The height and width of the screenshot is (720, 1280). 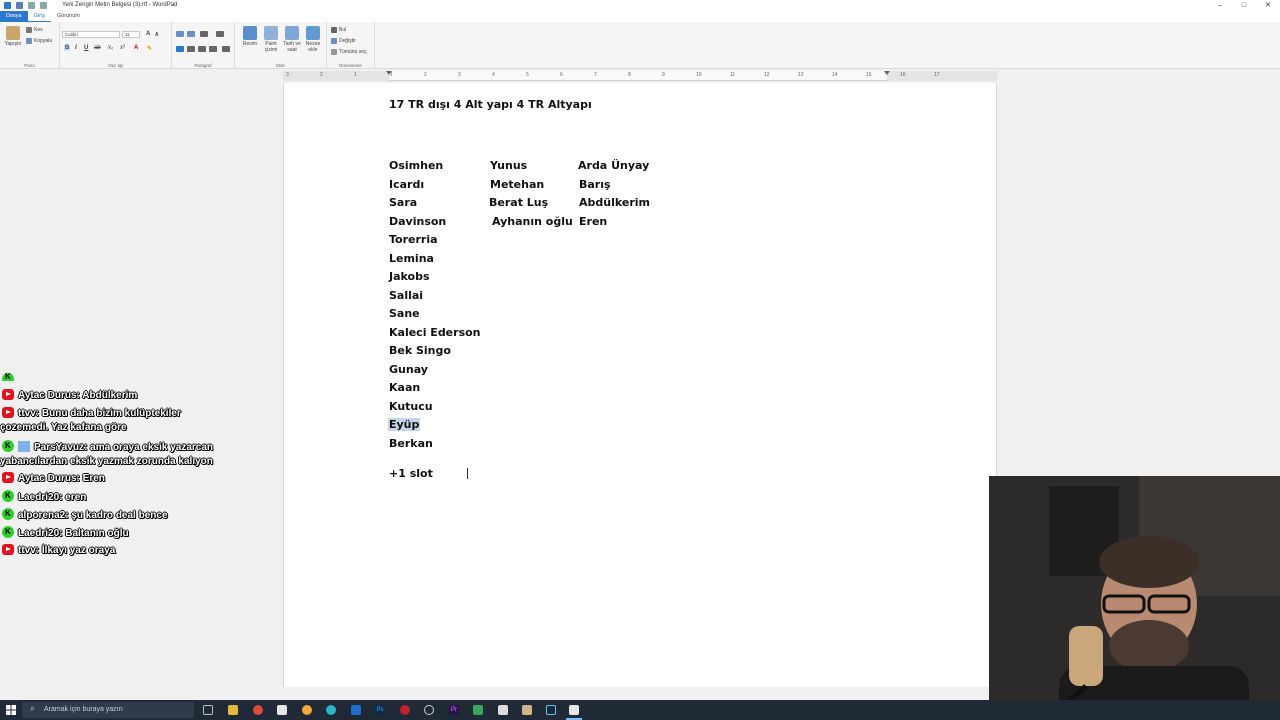 I want to click on insert-group-label: Ekle, so click(x=280, y=65).